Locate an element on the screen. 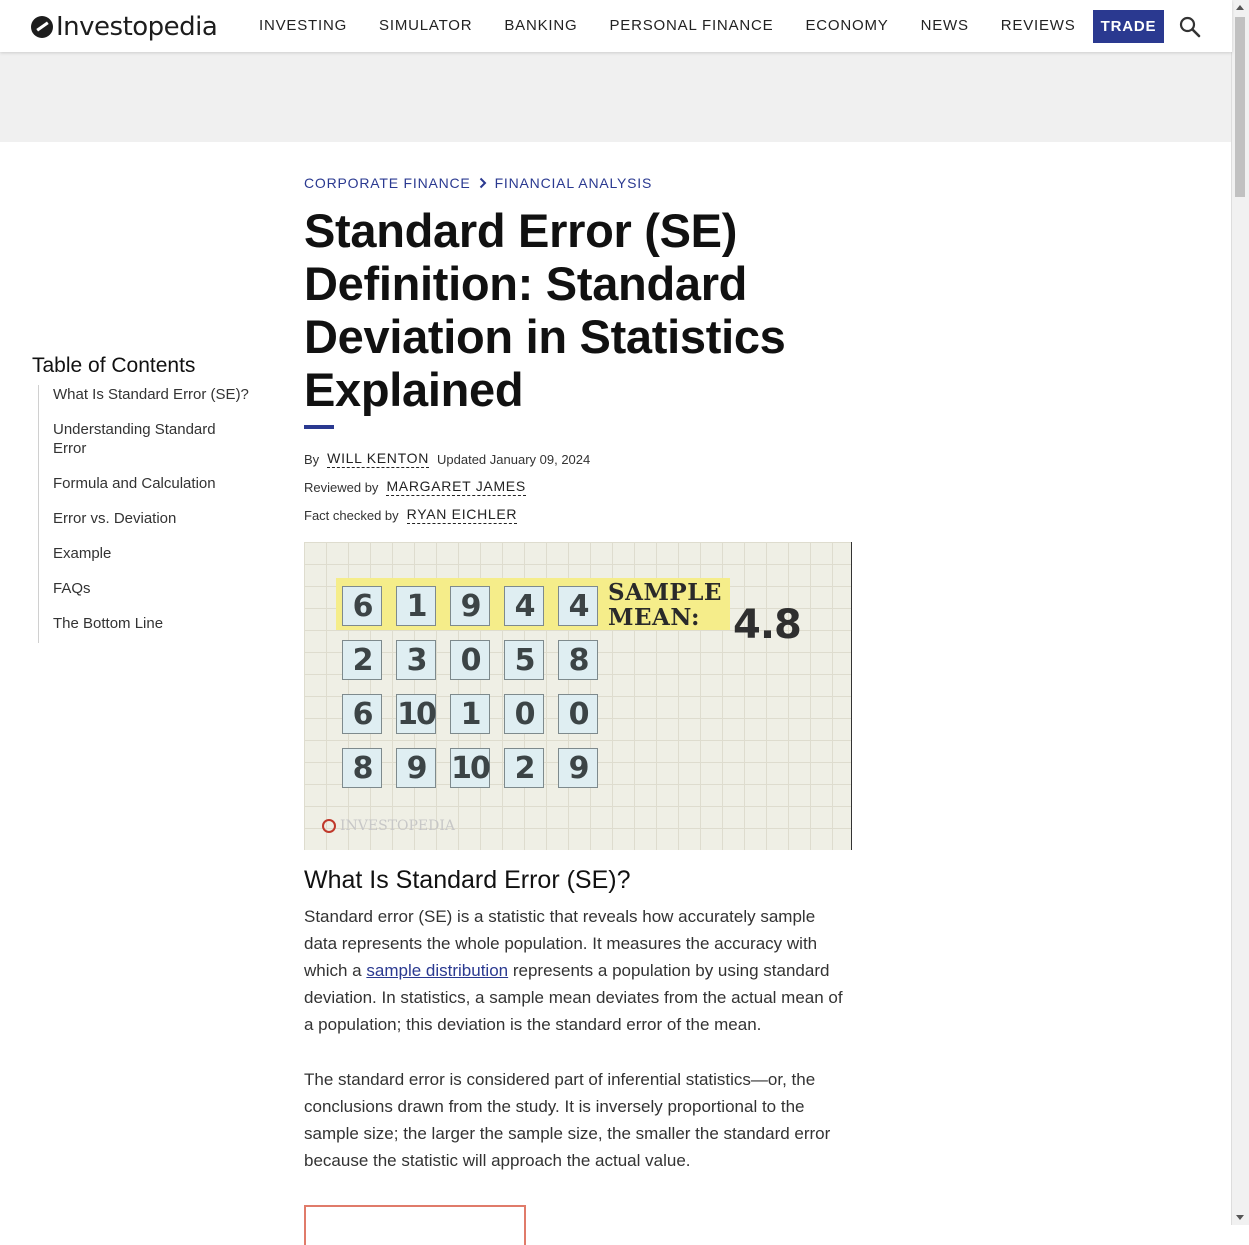 This screenshot has height=1245, width=1249. nav-personal-finance: PERSONAL FINANCE is located at coordinates (692, 25).